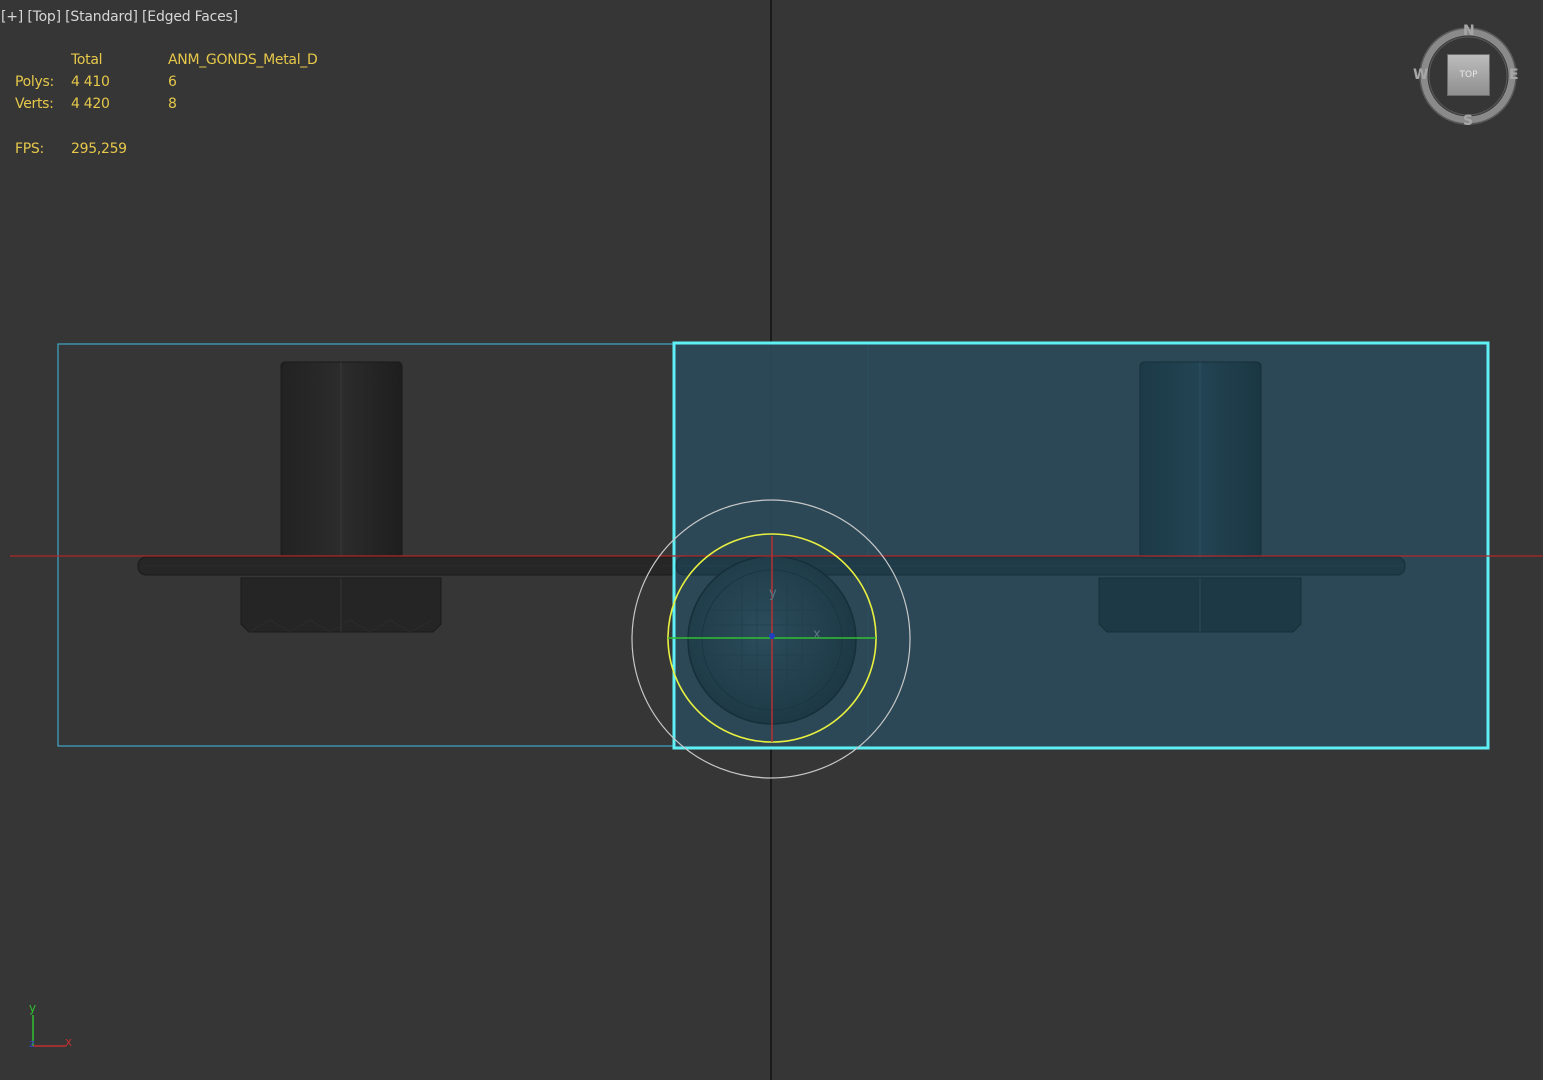  Describe the element at coordinates (1469, 31) in the screenshot. I see `compass-north: N` at that location.